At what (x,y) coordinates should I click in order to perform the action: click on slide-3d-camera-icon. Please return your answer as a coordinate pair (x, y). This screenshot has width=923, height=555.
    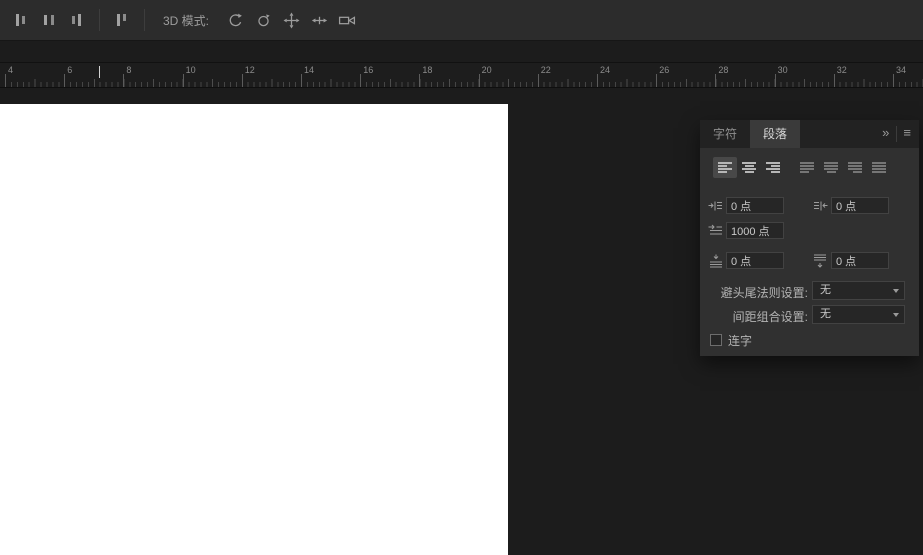
    Looking at the image, I should click on (319, 20).